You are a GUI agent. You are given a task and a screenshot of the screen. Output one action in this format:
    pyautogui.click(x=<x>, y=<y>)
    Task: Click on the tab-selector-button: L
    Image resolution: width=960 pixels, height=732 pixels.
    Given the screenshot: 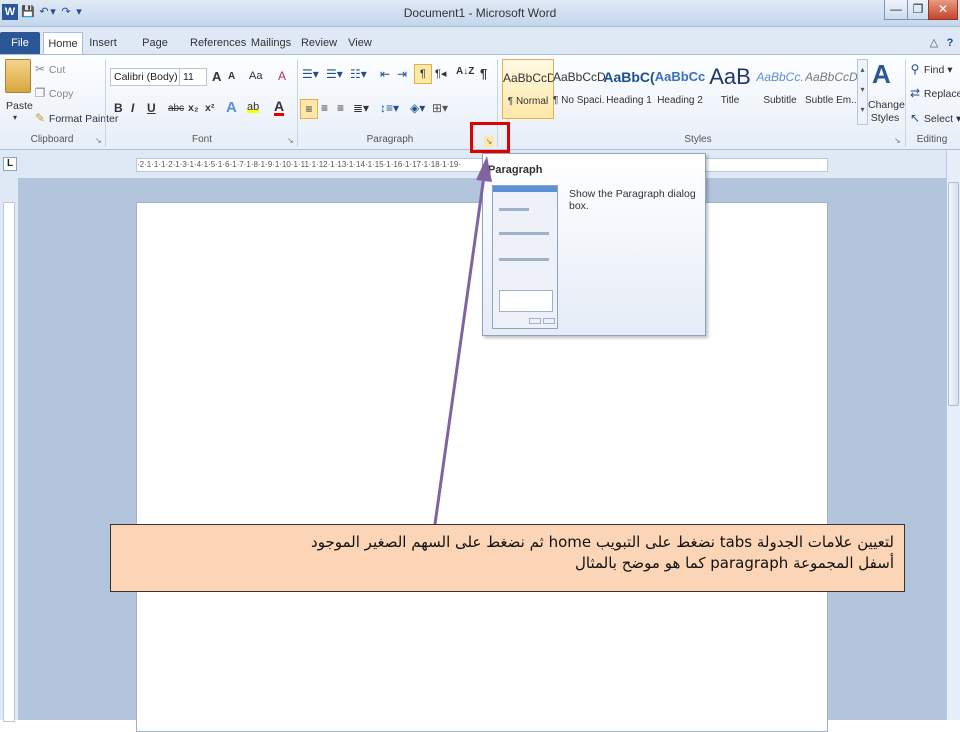 What is the action you would take?
    pyautogui.click(x=10, y=164)
    